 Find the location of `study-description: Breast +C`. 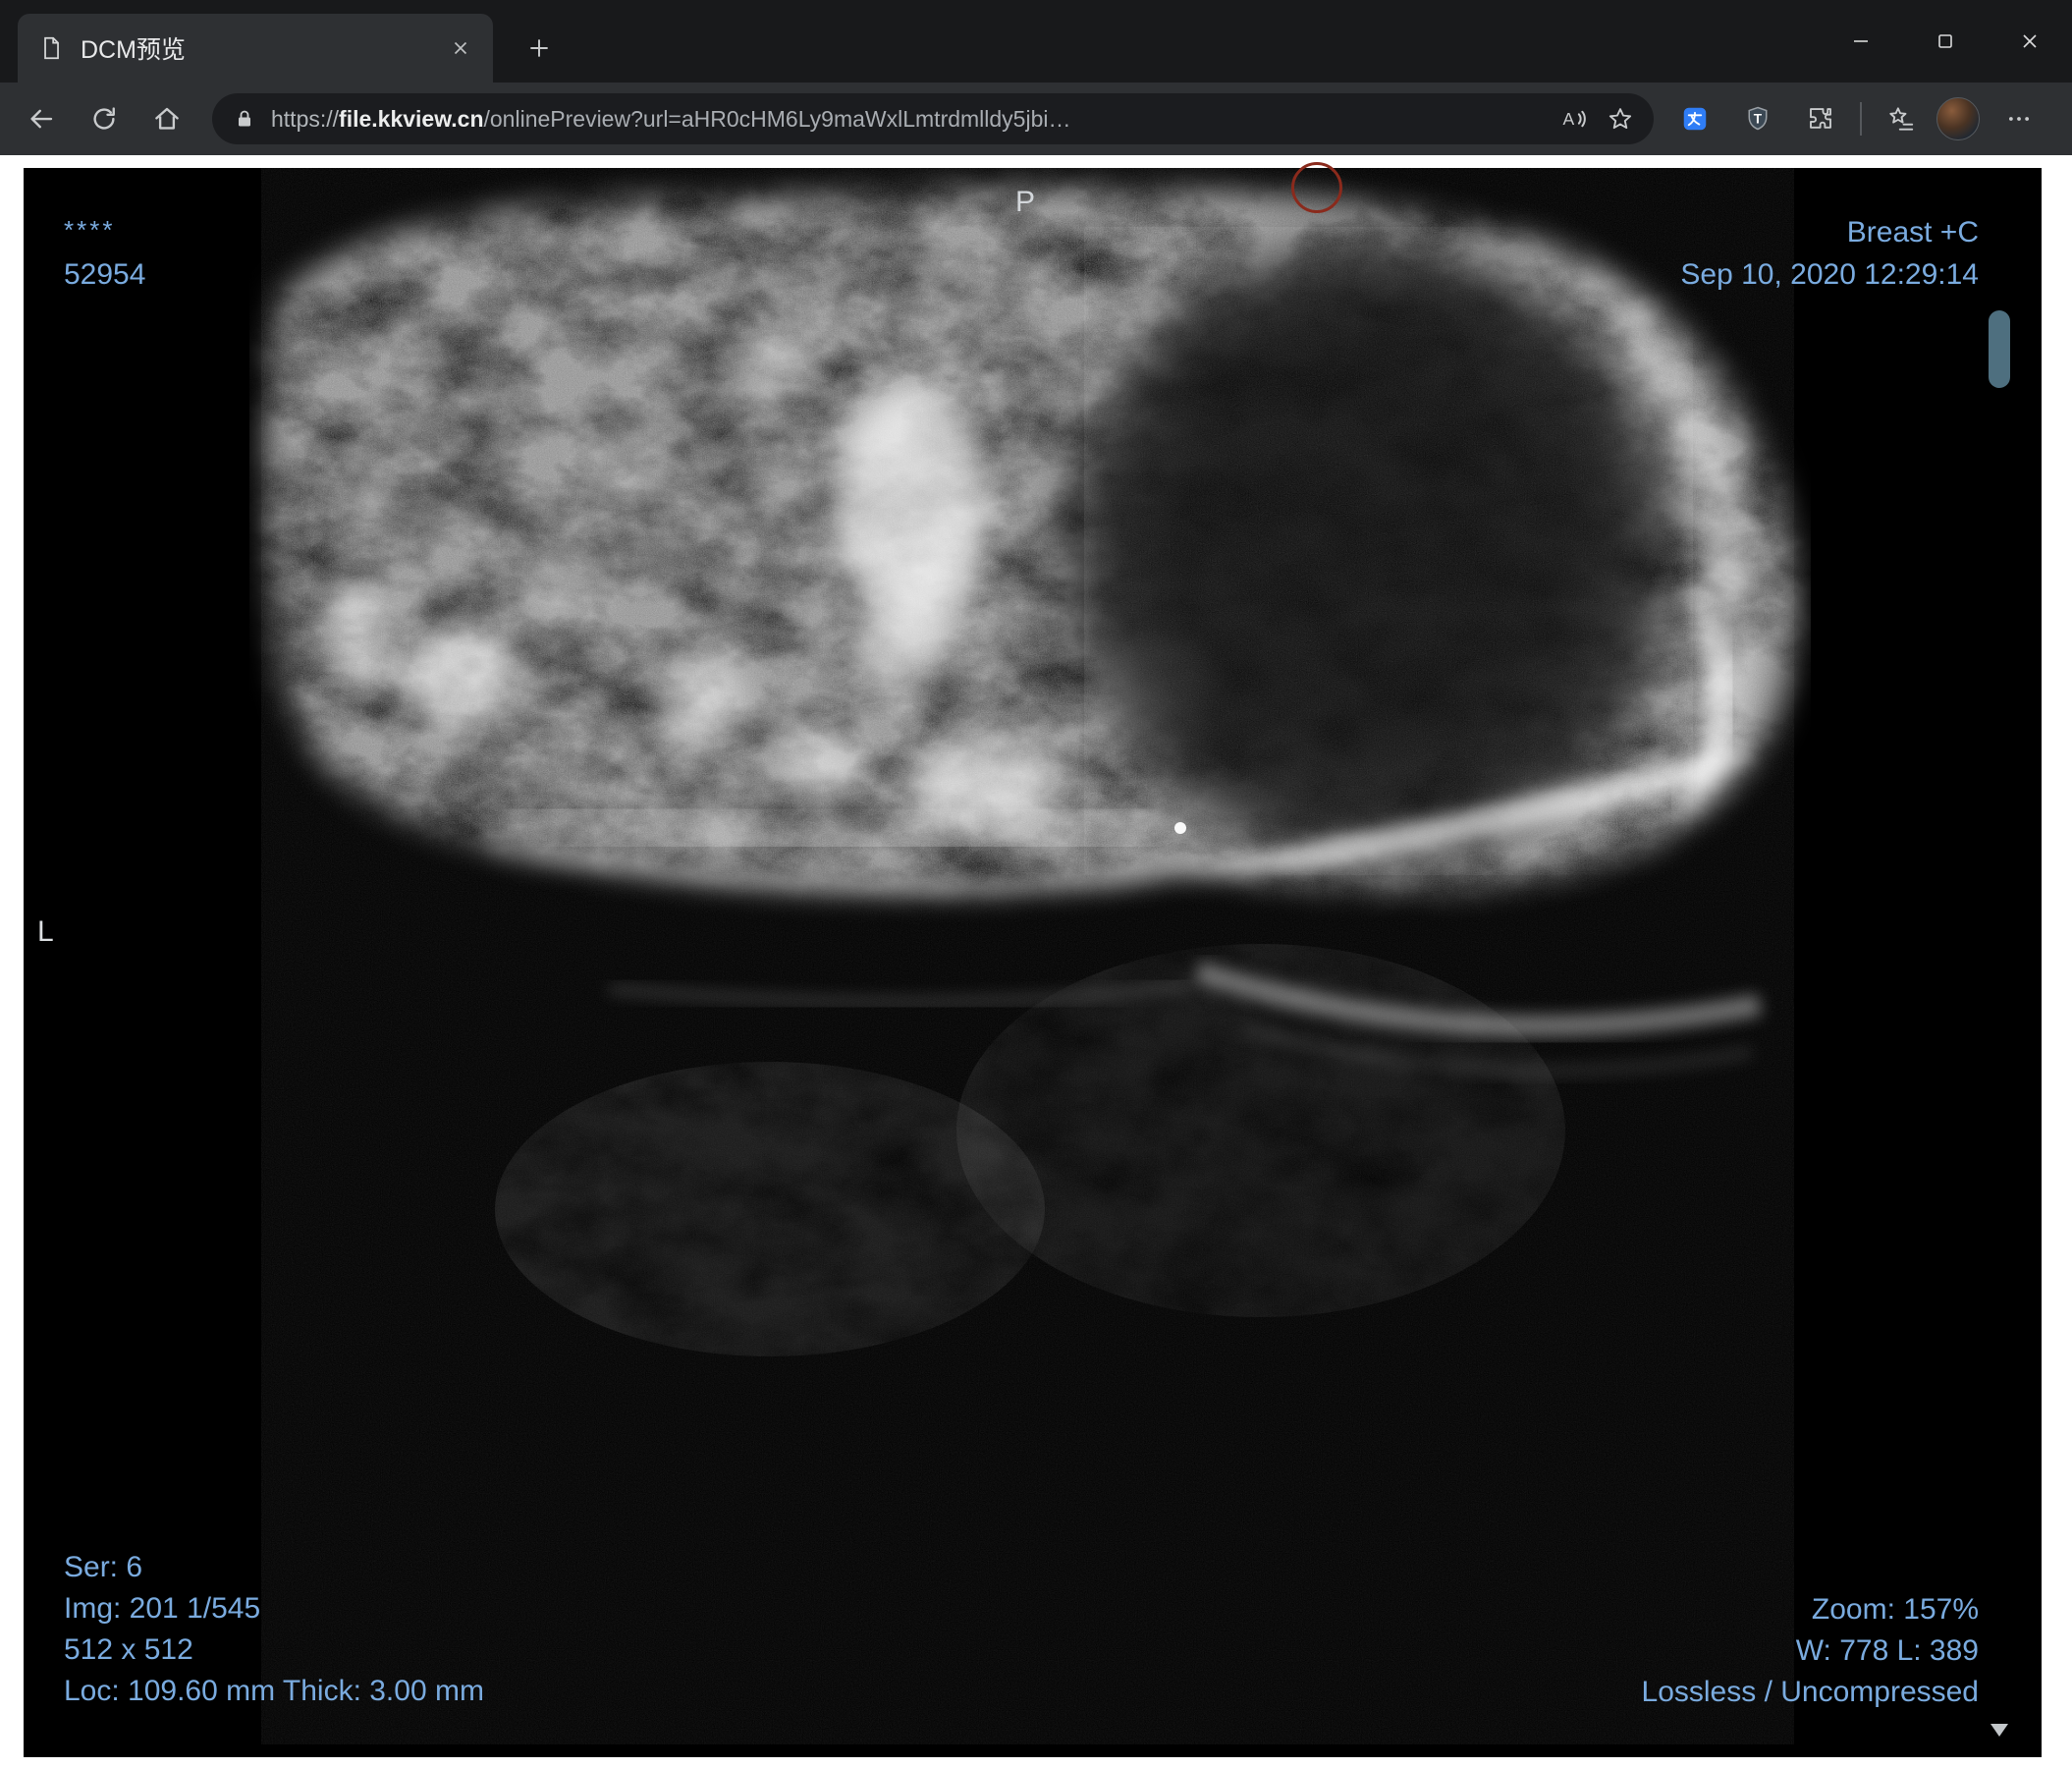

study-description: Breast +C is located at coordinates (1913, 232).